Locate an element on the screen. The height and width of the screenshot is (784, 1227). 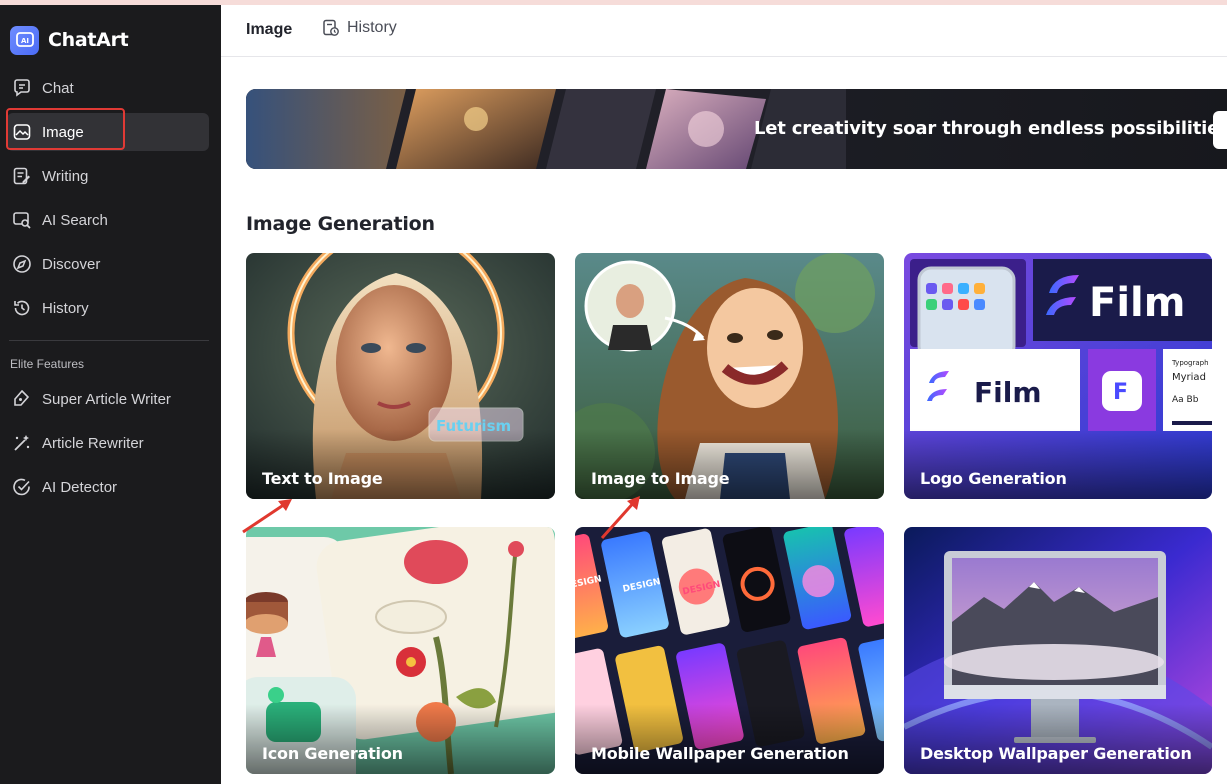
top-header: Image History is located at coordinates (724, 31).